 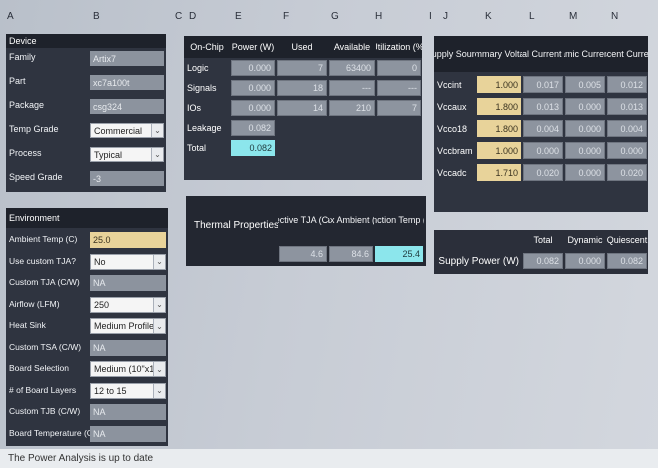 What do you see at coordinates (585, 84) in the screenshot?
I see `supply-cell: 0.005` at bounding box center [585, 84].